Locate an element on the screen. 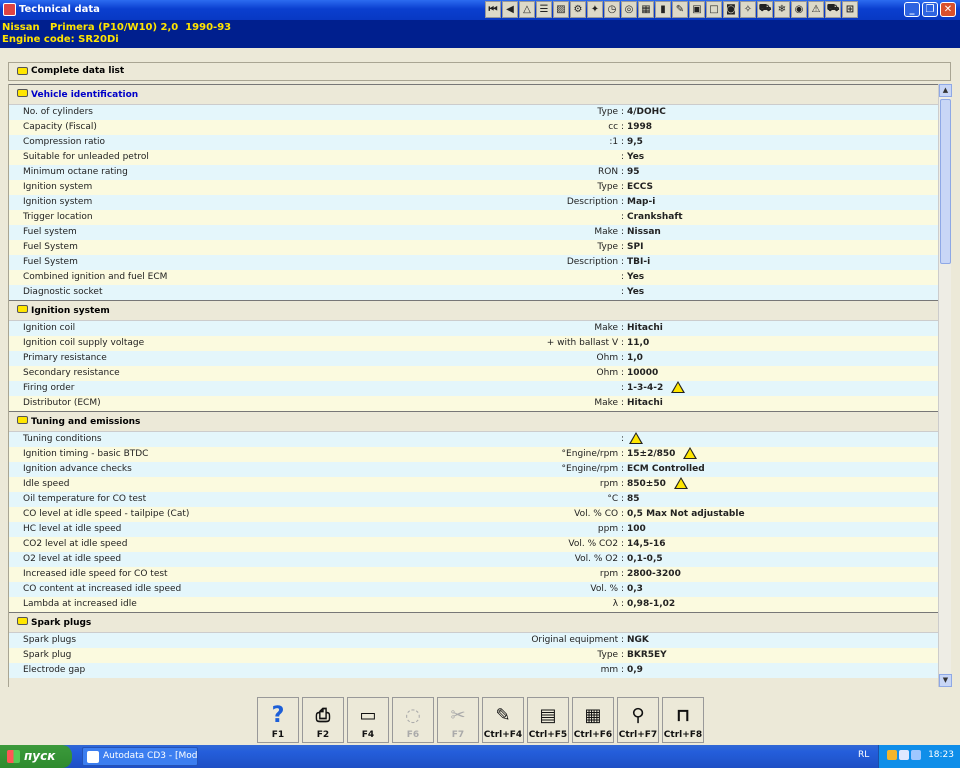 The width and height of the screenshot is (960, 768). tray-volume-icon is located at coordinates (916, 755).